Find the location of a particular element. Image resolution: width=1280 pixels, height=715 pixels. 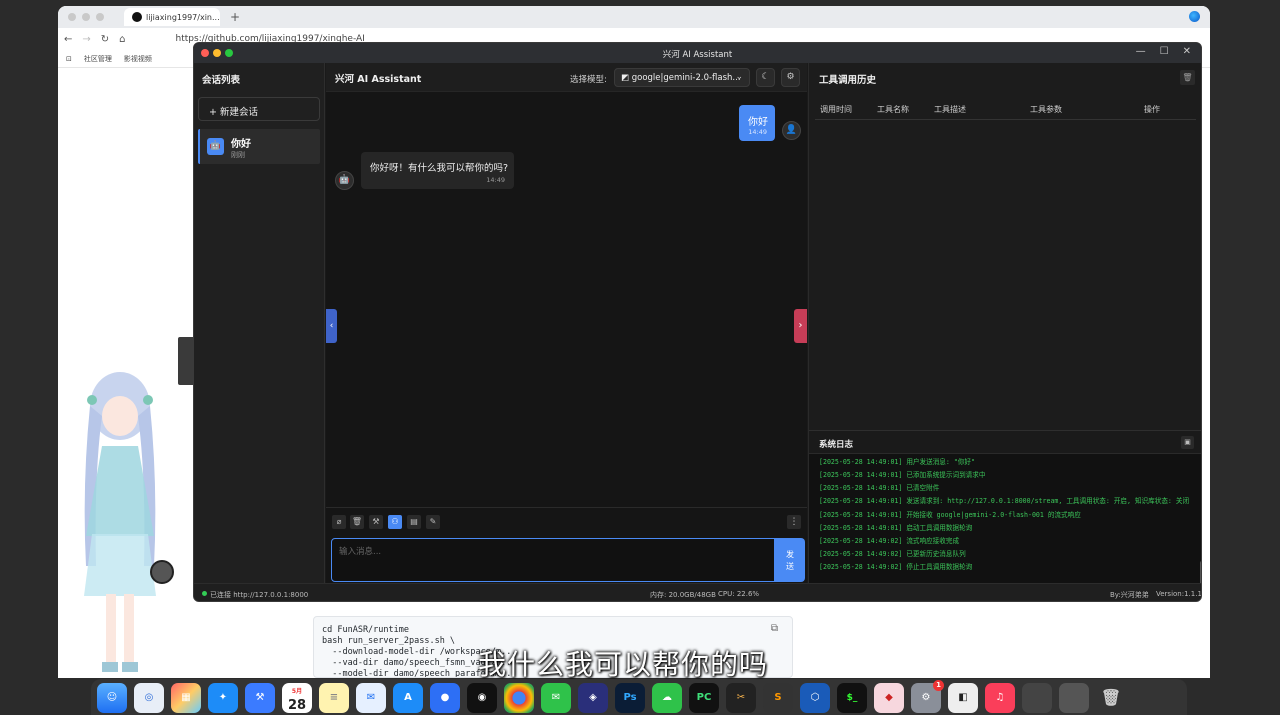

connection-status: 已连接 http://127.0.0.1:8000 is located at coordinates (259, 595).